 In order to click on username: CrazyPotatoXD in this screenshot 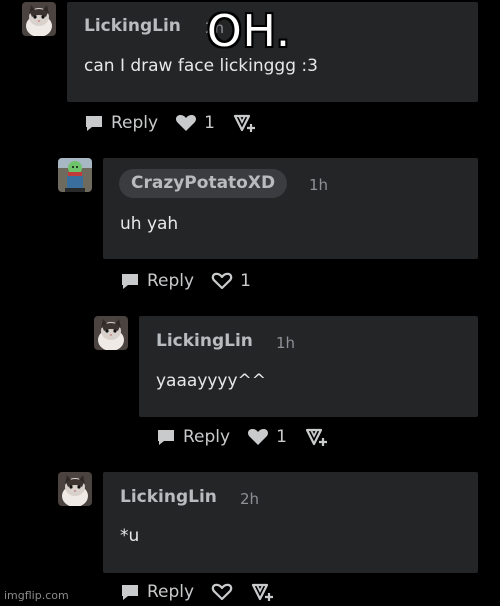, I will do `click(203, 183)`.